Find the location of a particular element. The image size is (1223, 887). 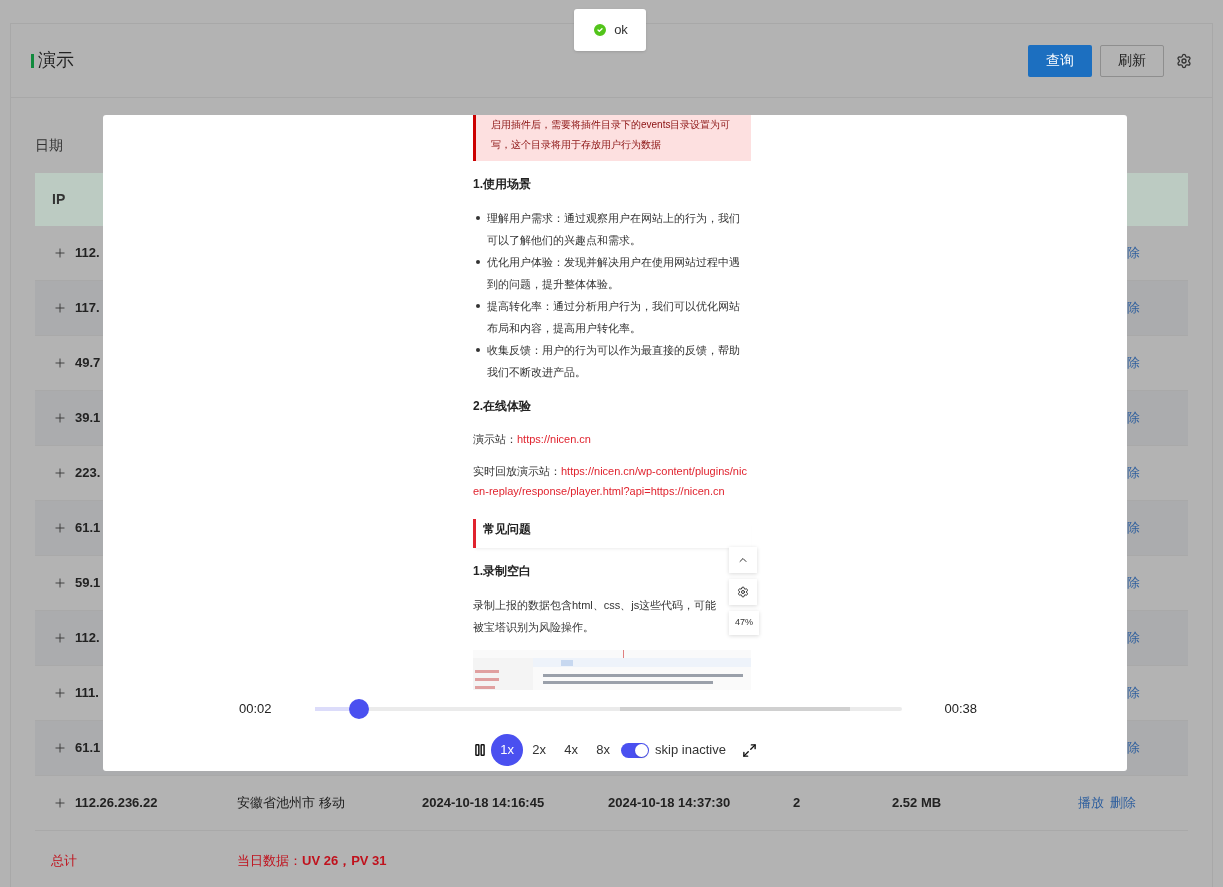

settings-icon is located at coordinates (1184, 60).